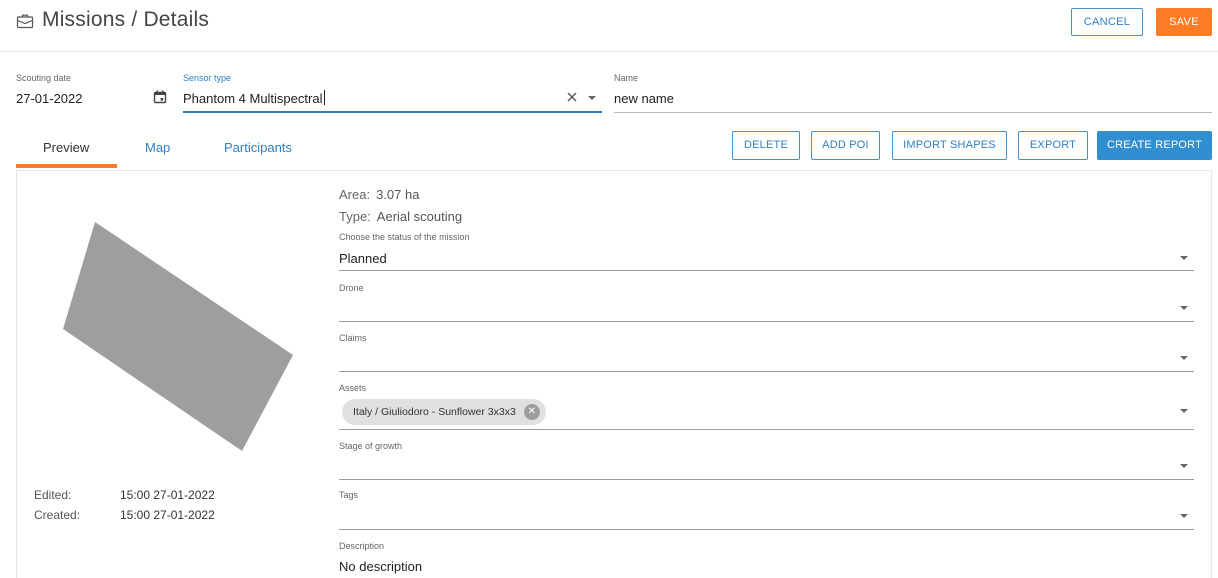 The image size is (1218, 578). Describe the element at coordinates (355, 216) in the screenshot. I see `type-label: Type:` at that location.